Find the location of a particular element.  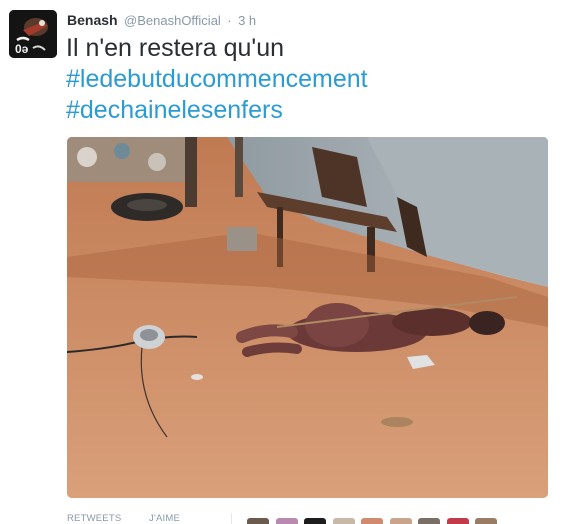

timestamp: 3 h is located at coordinates (247, 20).